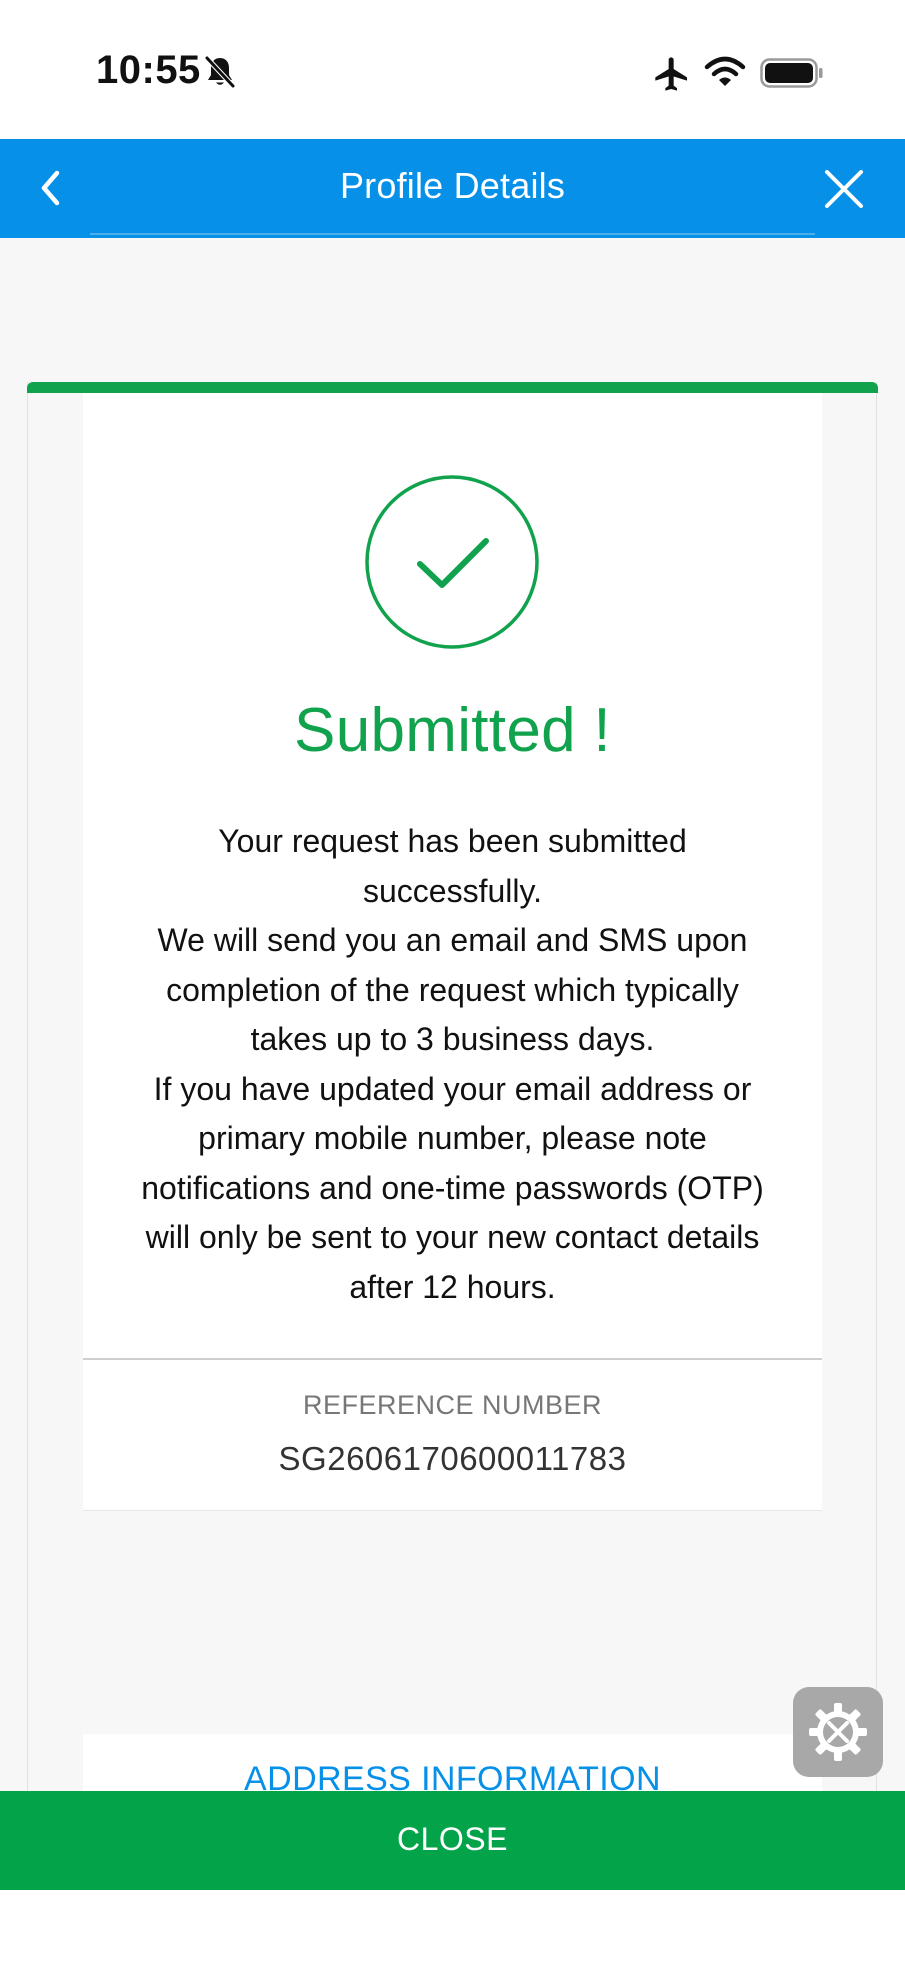  What do you see at coordinates (452, 1359) in the screenshot?
I see `reference-divider` at bounding box center [452, 1359].